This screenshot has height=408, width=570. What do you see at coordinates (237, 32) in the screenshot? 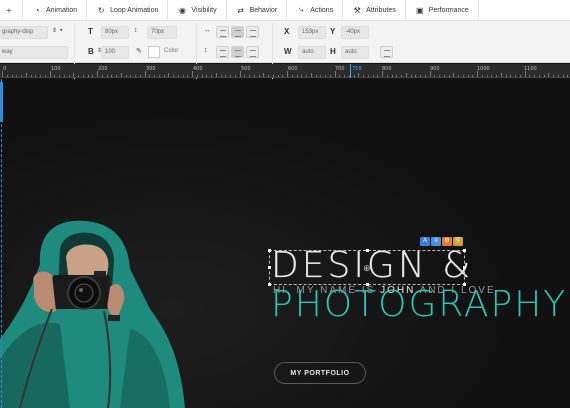
I see `align-center-button` at bounding box center [237, 32].